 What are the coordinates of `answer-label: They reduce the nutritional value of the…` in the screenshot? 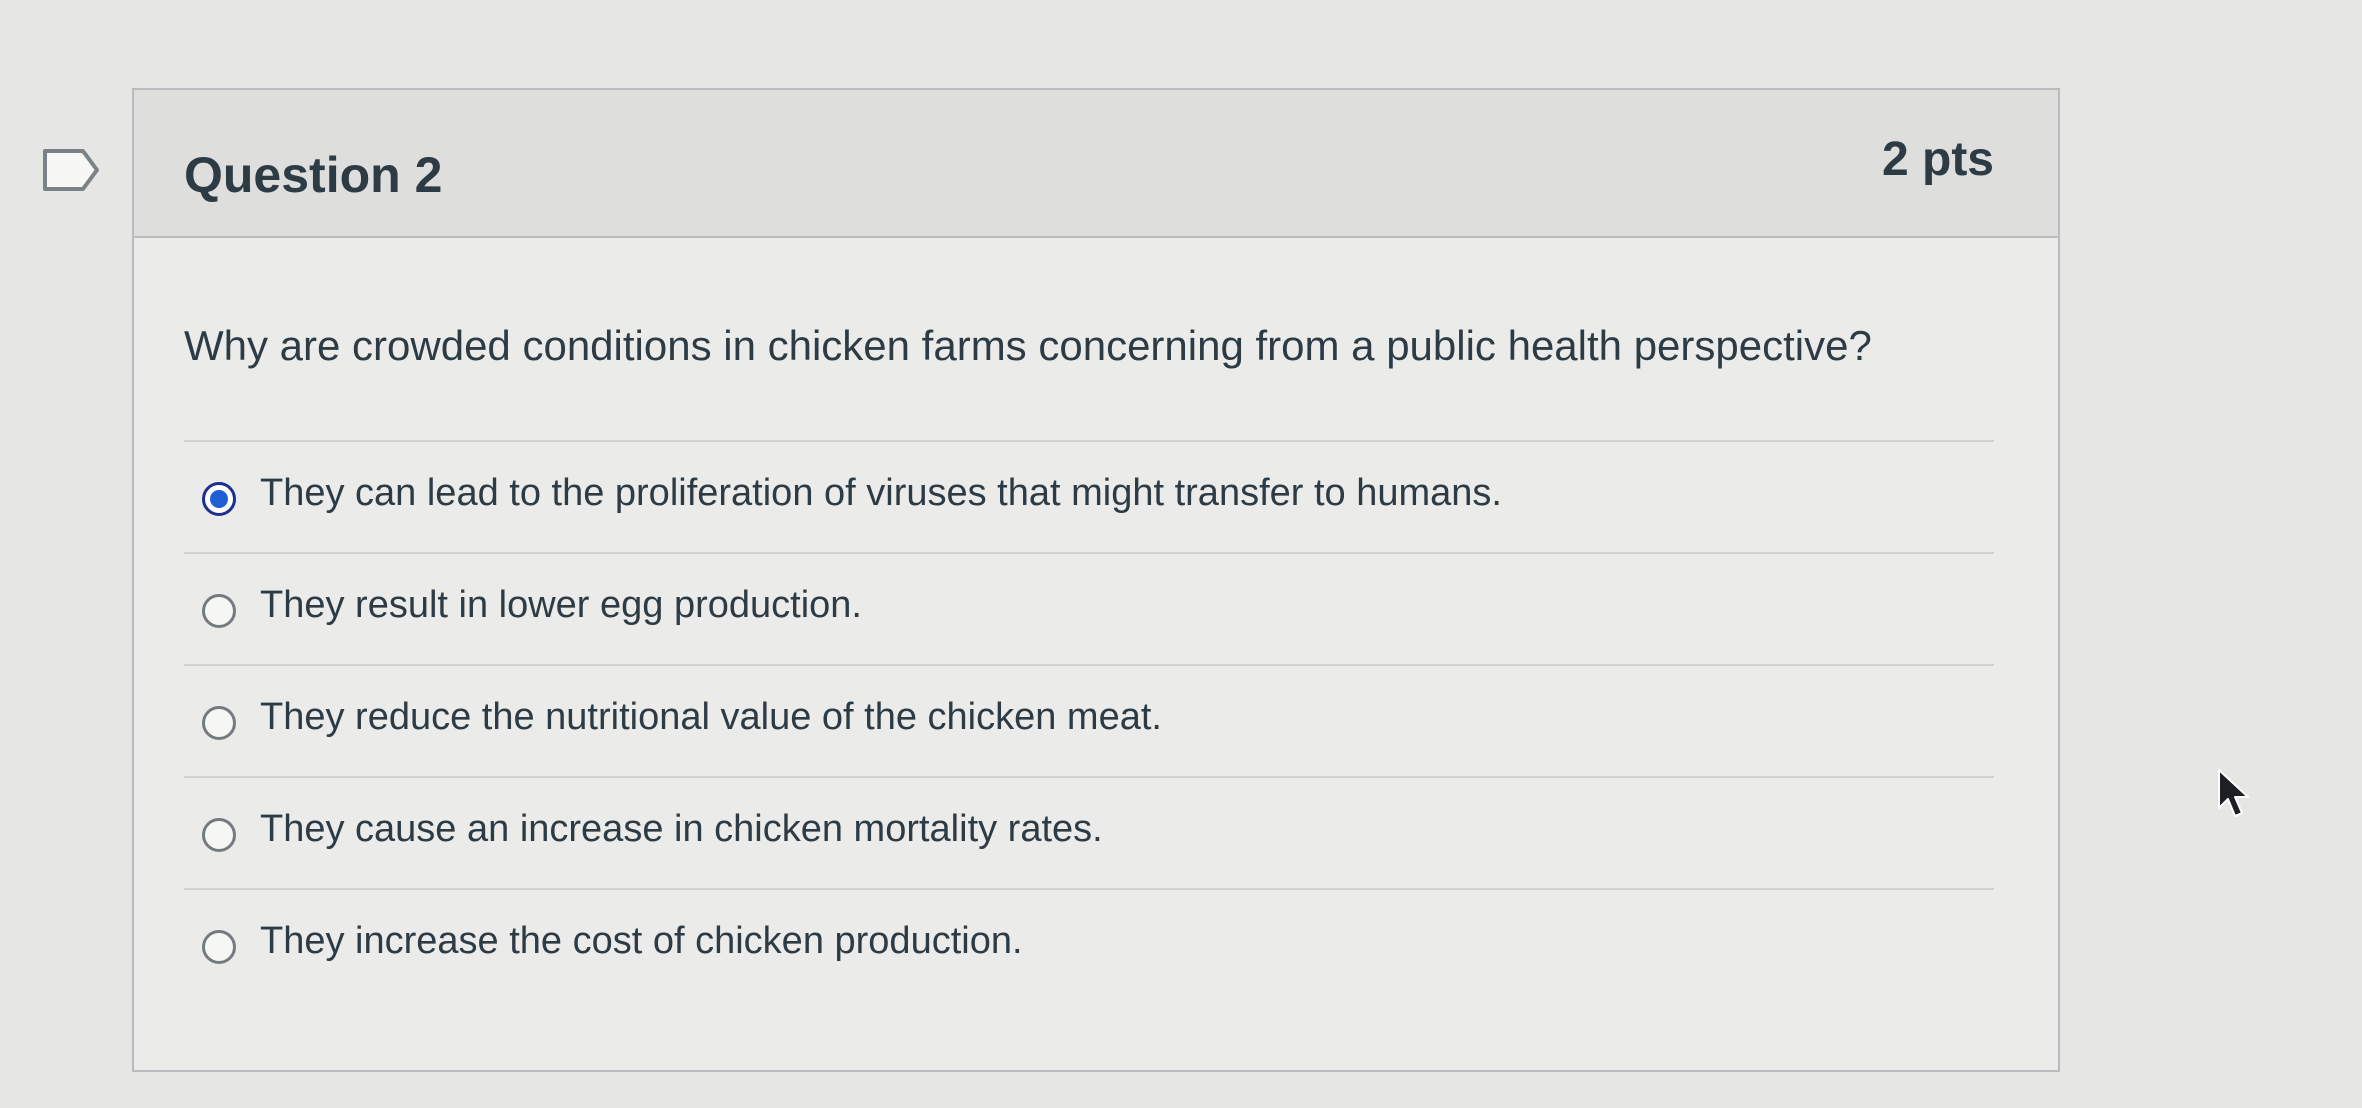 It's located at (711, 717).